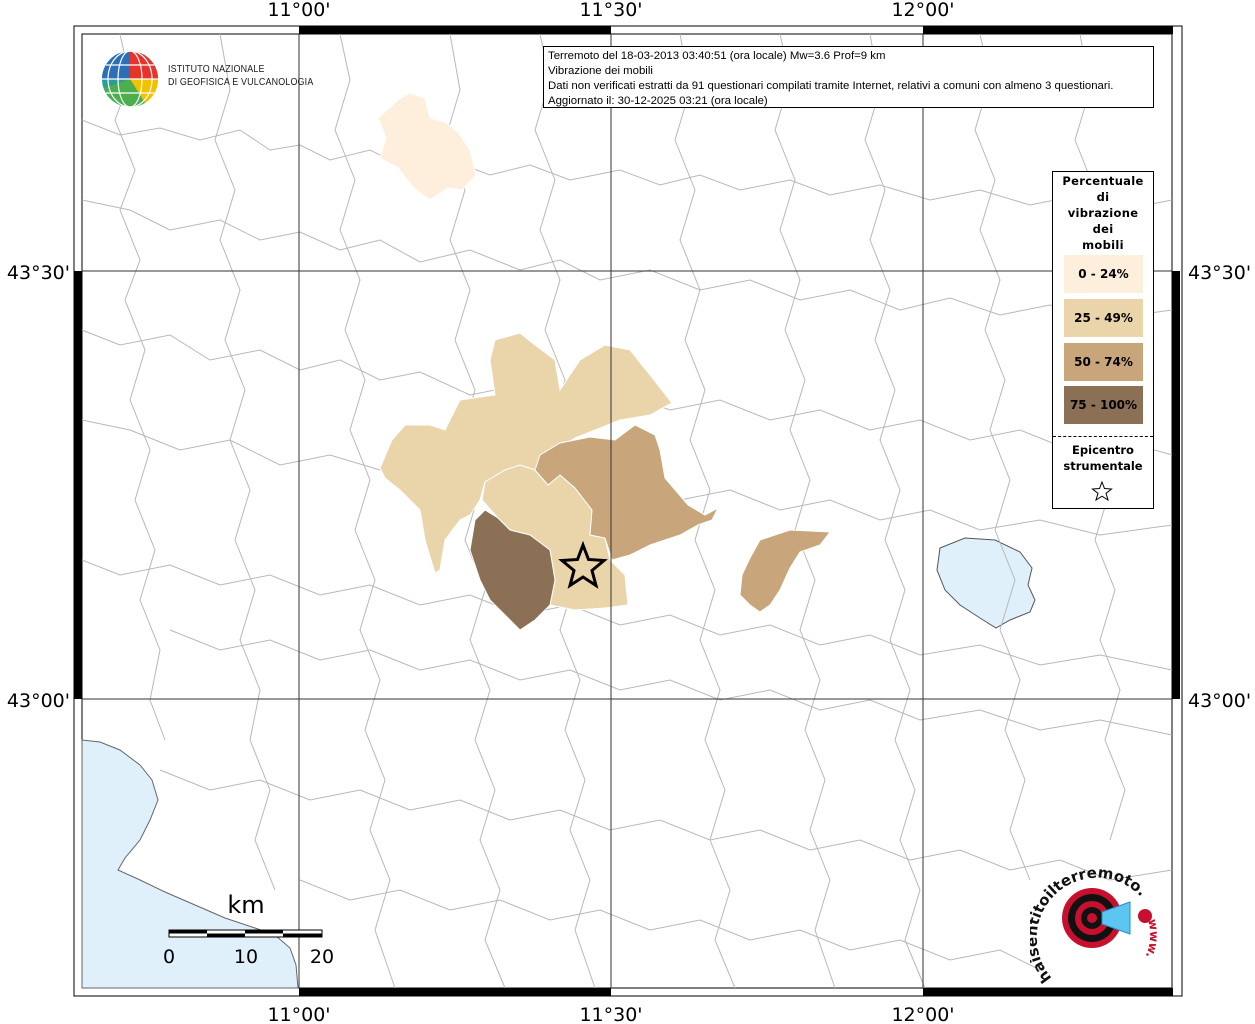 This screenshot has width=1255, height=1024. What do you see at coordinates (246, 957) in the screenshot?
I see `scale-tick-10: 10` at bounding box center [246, 957].